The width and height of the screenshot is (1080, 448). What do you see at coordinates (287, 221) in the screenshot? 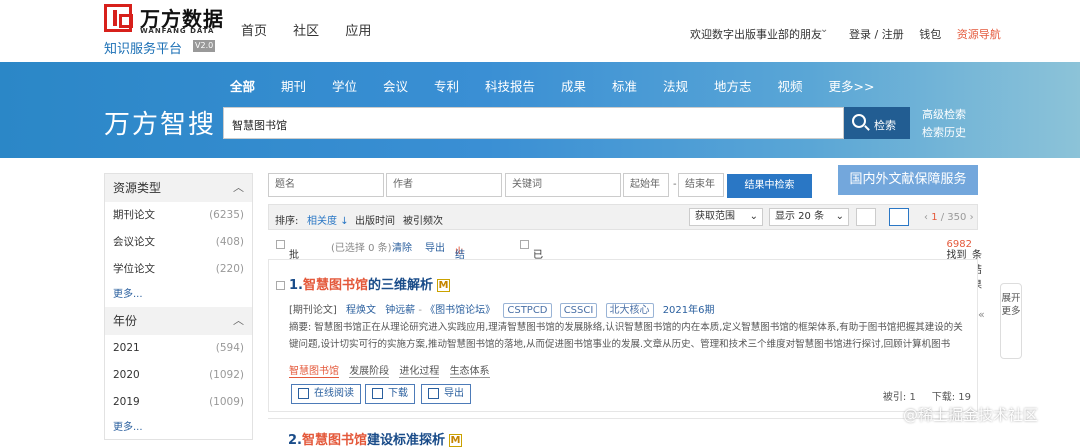
I see `sort-label: 排序:` at bounding box center [287, 221].